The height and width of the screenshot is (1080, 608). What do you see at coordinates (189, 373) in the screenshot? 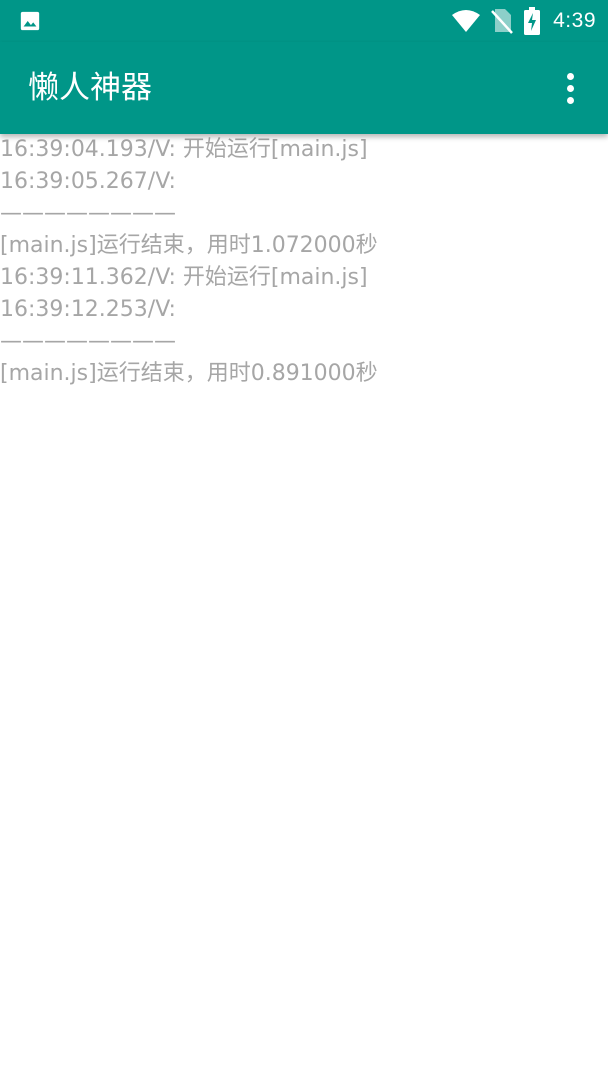
I see `log-line: [main.js]运行结束，用时0.891000秒` at bounding box center [189, 373].